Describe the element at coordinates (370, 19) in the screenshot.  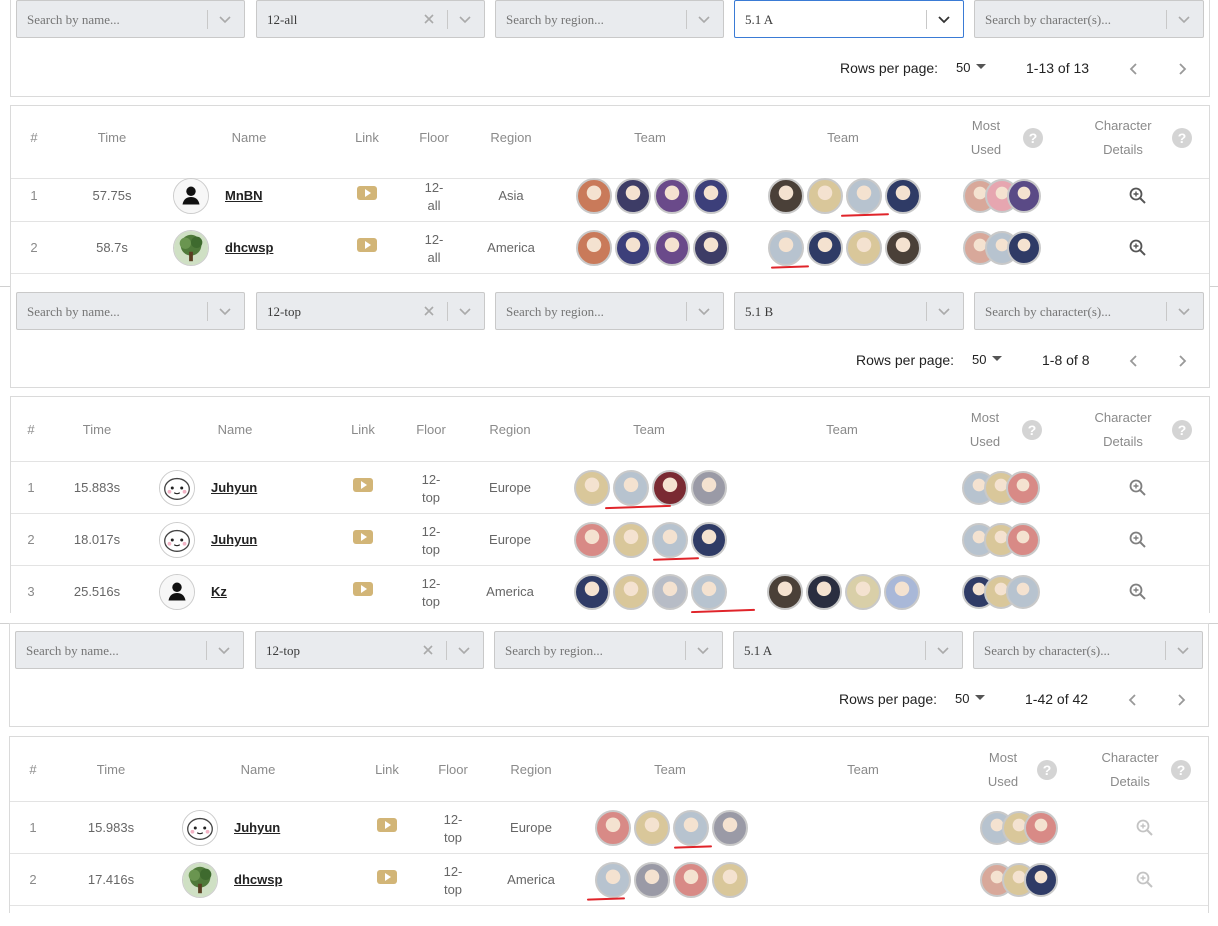
I see `floor-filter: 12-all` at that location.